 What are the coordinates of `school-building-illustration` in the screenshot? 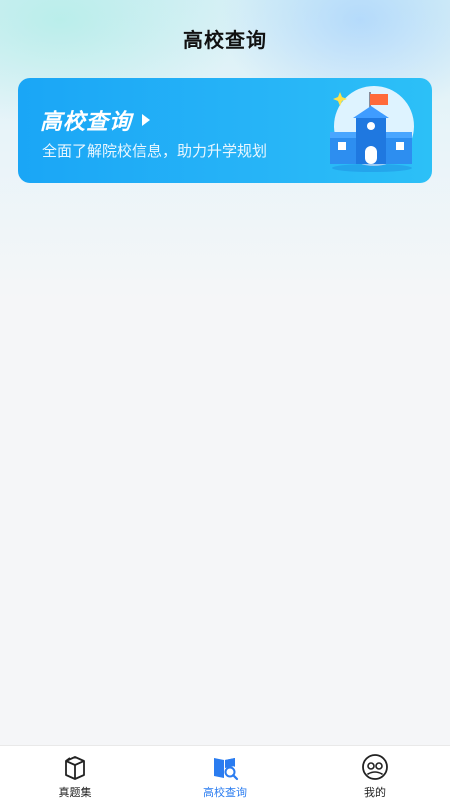 It's located at (372, 129).